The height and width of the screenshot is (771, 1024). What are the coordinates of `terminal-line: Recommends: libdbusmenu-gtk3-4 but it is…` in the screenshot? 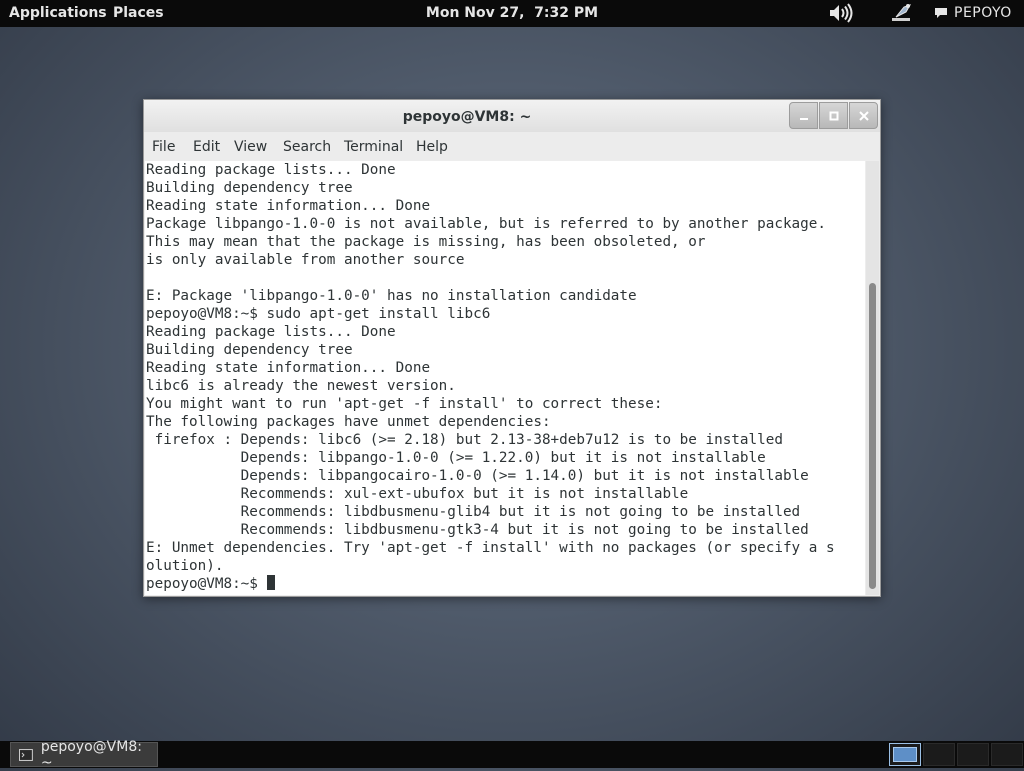 It's located at (477, 530).